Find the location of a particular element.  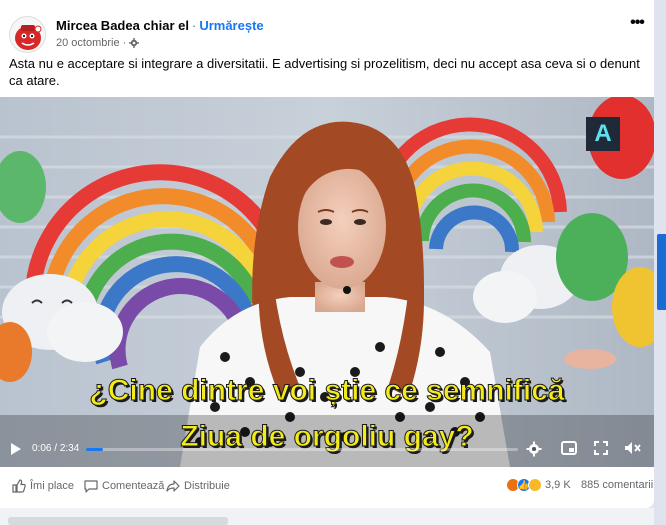

video-controls: 0:06 / 2:34 is located at coordinates (327, 450).